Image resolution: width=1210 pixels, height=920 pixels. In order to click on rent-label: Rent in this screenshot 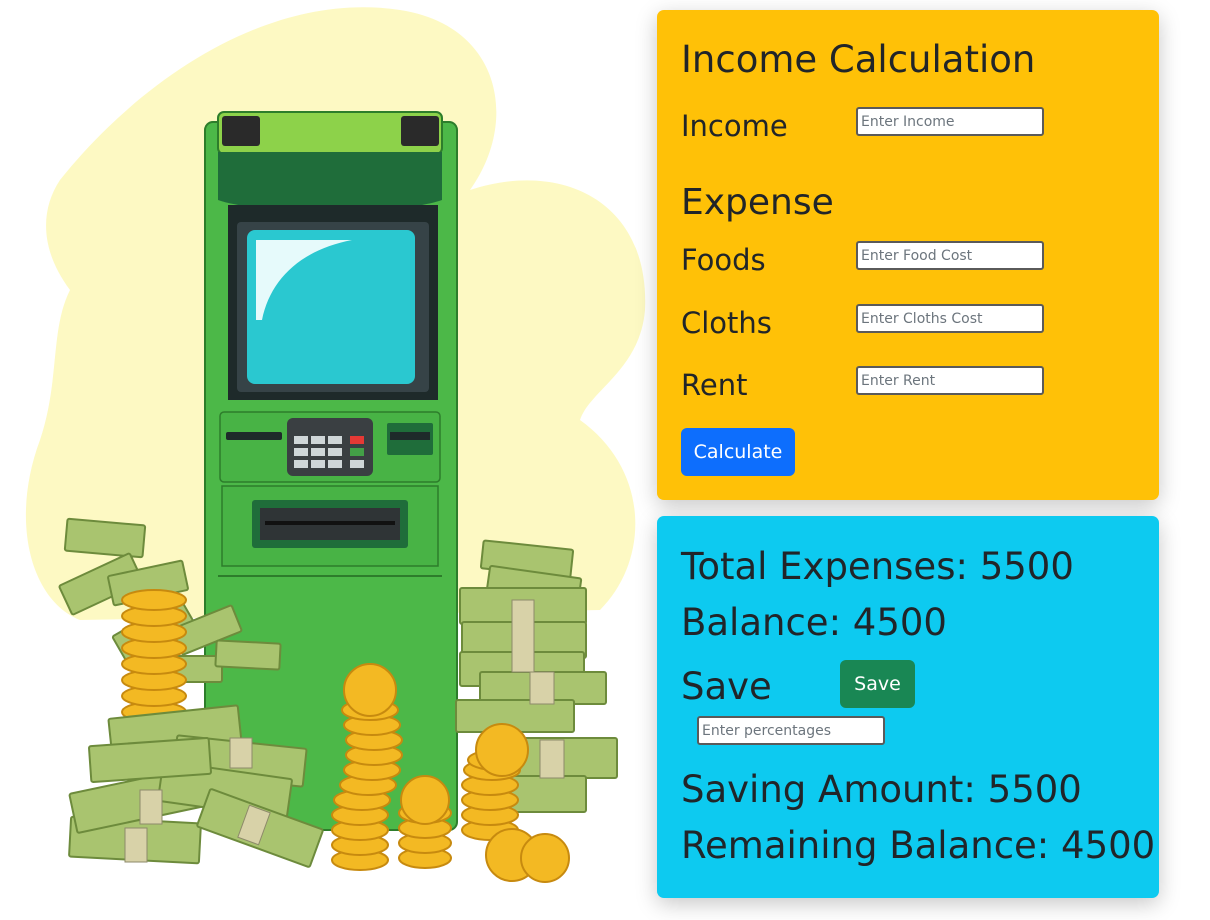, I will do `click(714, 385)`.